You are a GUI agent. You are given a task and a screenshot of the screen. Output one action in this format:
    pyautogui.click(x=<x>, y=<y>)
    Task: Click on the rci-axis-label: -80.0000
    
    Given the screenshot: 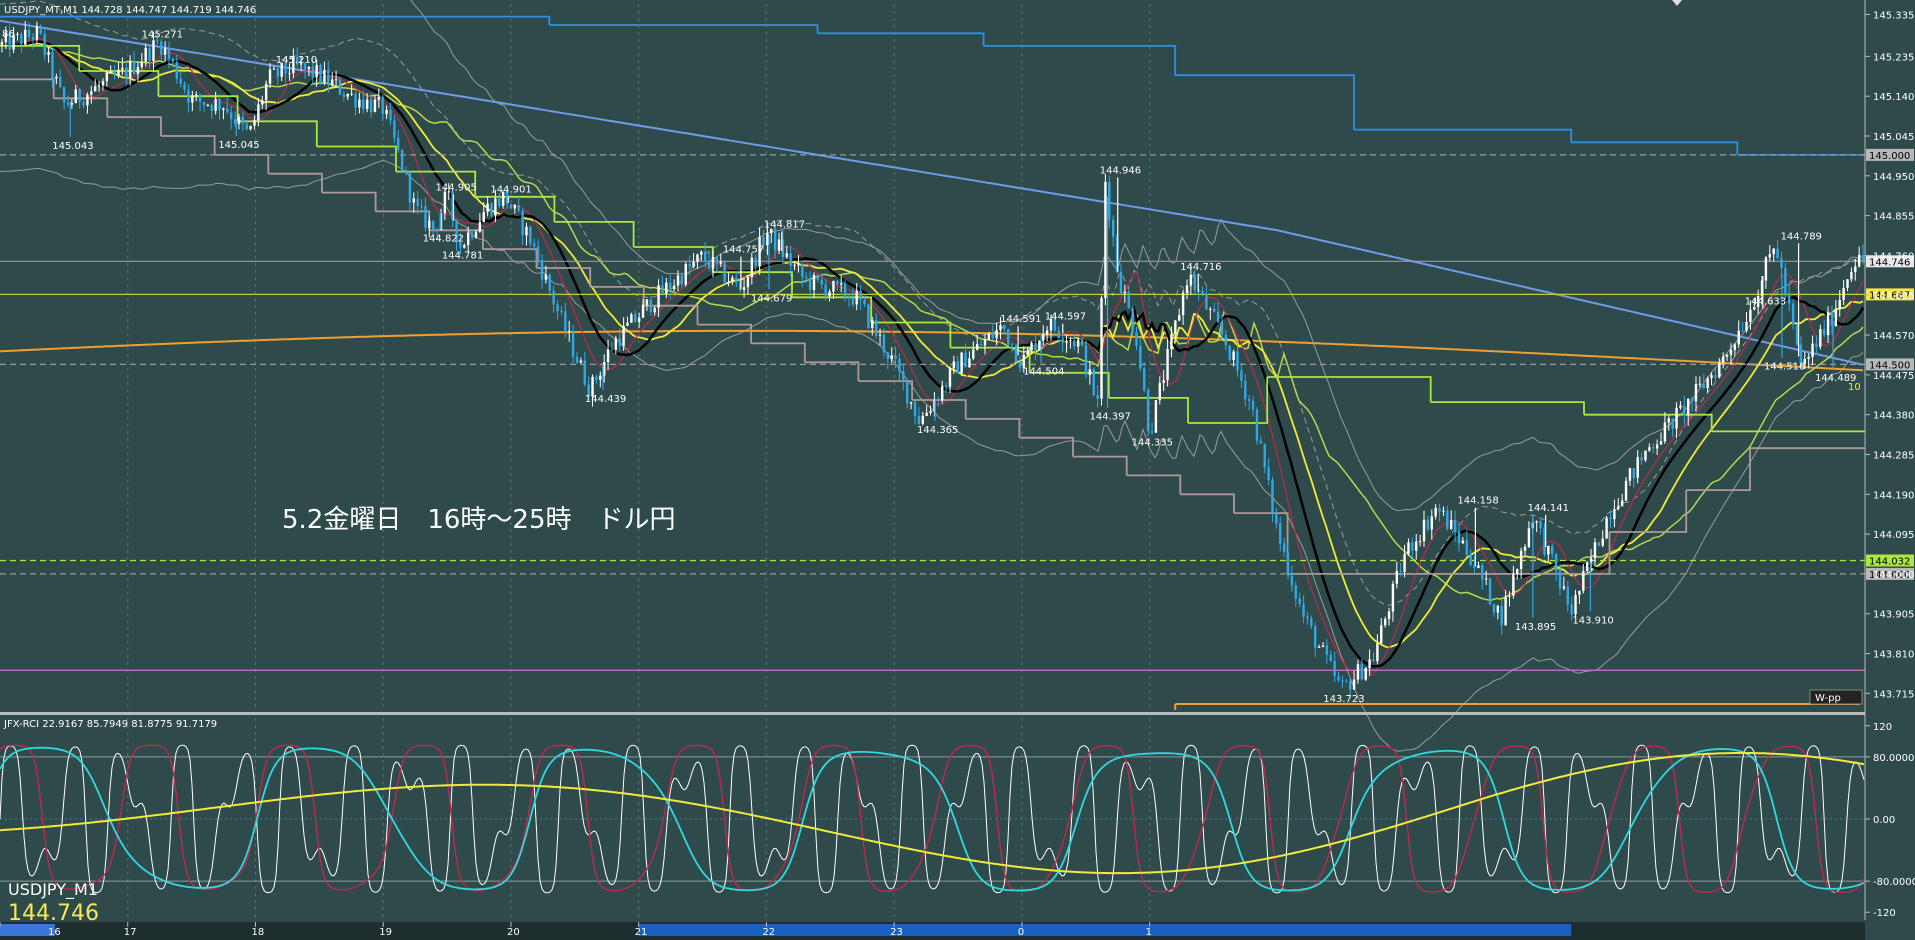 What is the action you would take?
    pyautogui.click(x=1894, y=882)
    